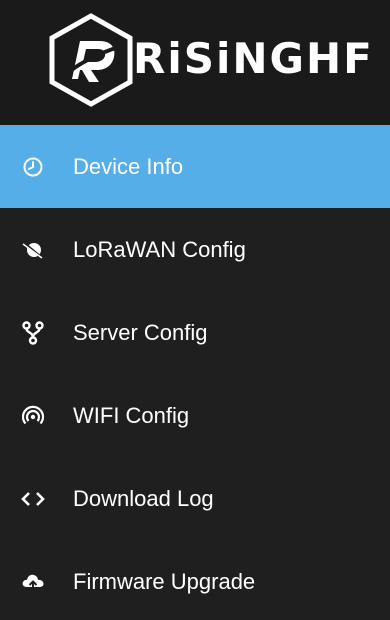 The height and width of the screenshot is (620, 390). What do you see at coordinates (33, 250) in the screenshot?
I see `satellite-icon` at bounding box center [33, 250].